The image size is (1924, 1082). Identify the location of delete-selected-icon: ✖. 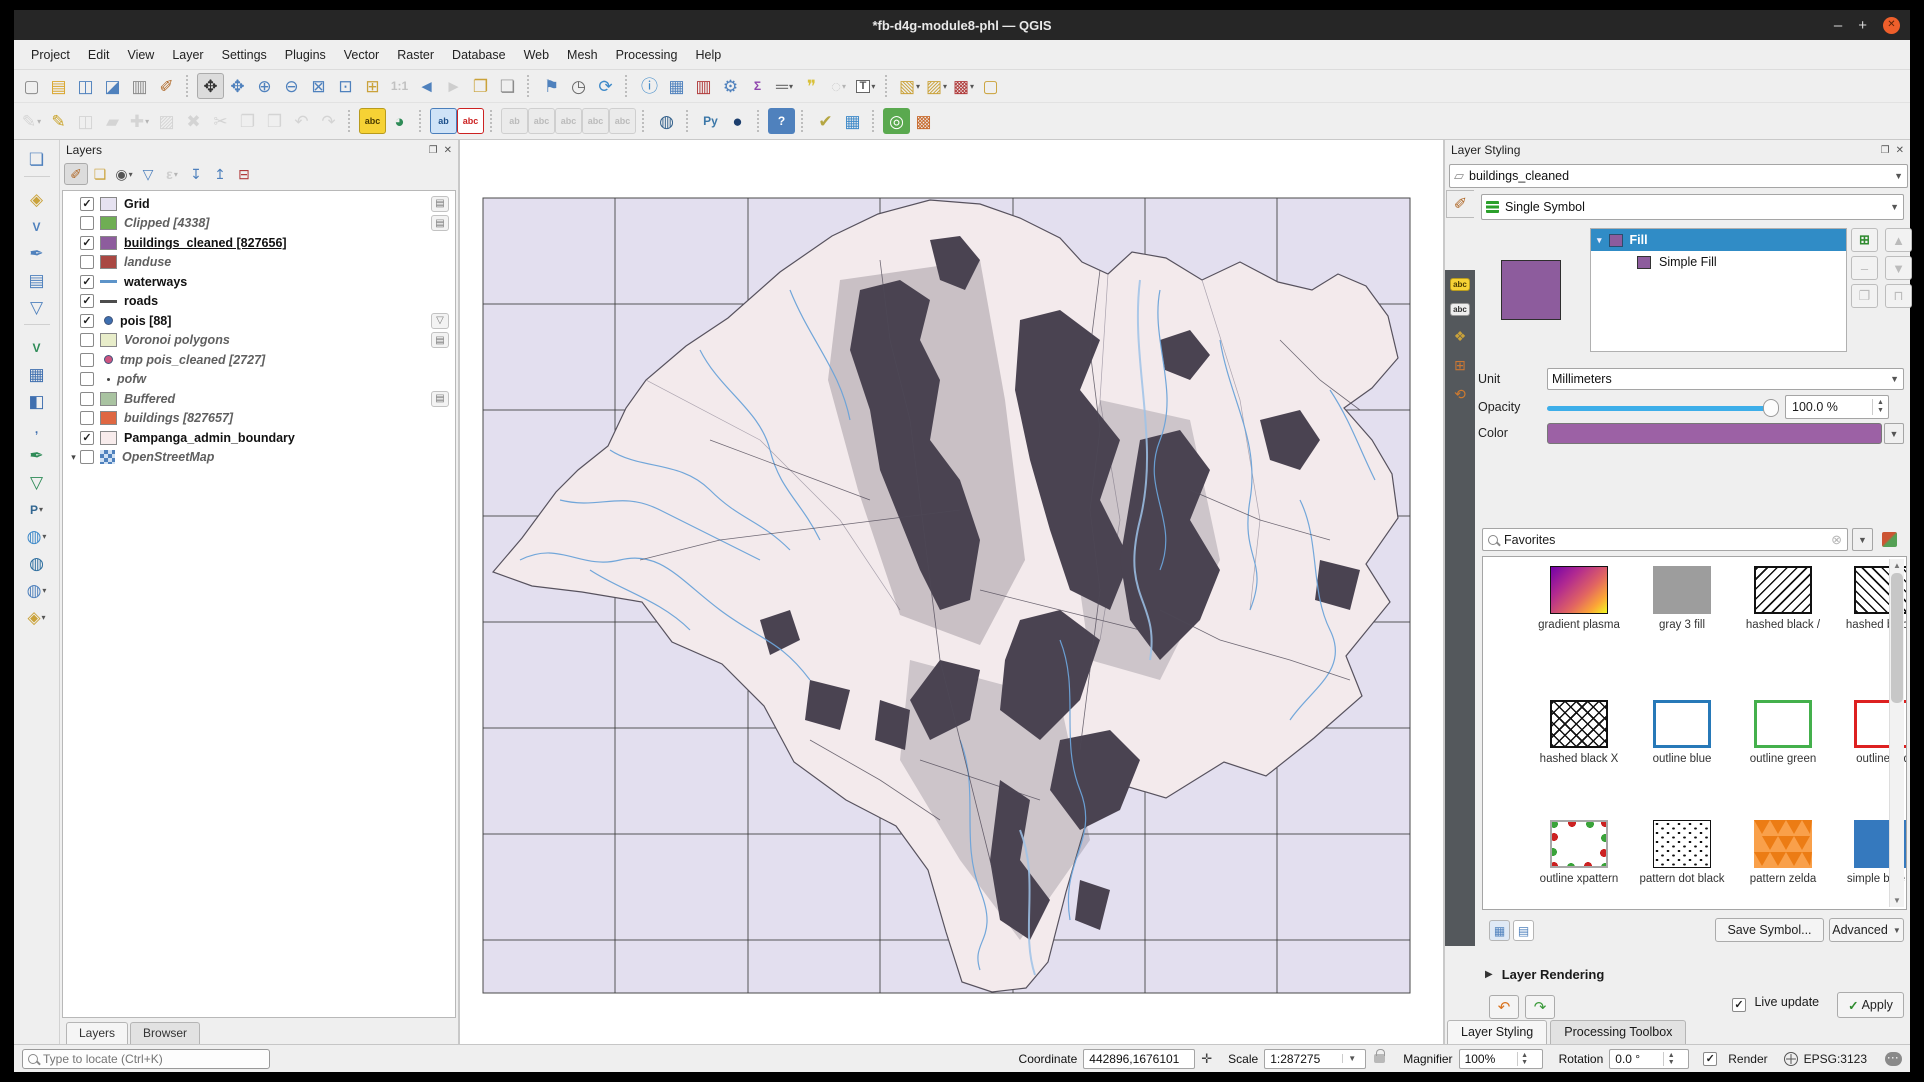
(193, 121).